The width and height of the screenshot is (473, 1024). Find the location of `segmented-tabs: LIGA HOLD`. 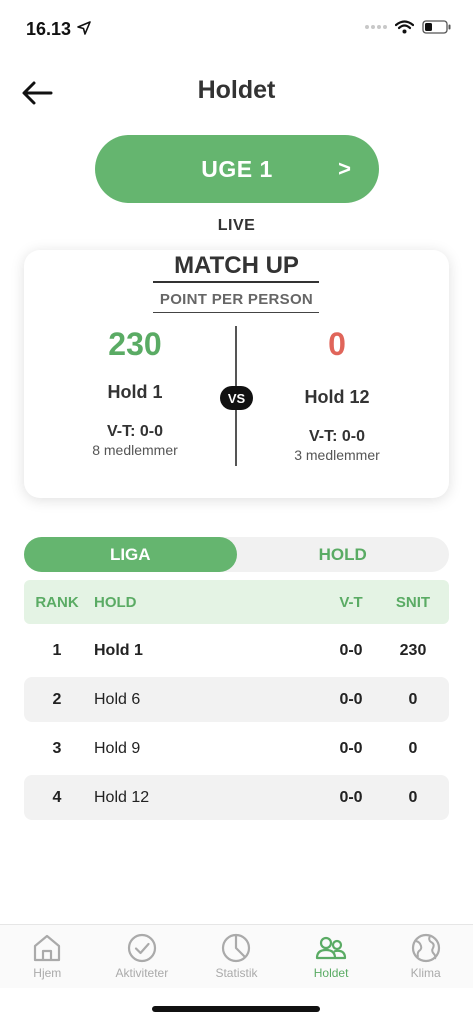

segmented-tabs: LIGA HOLD is located at coordinates (236, 554).